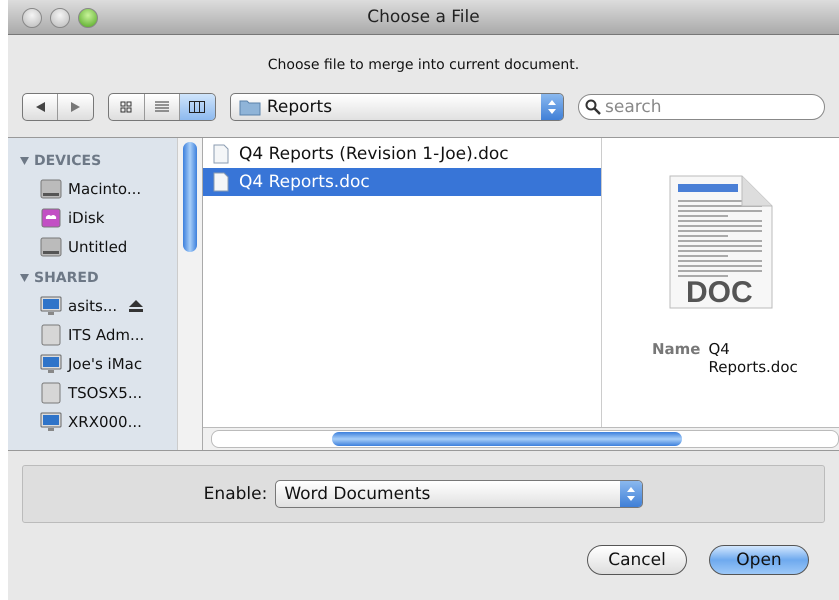 The width and height of the screenshot is (839, 600). What do you see at coordinates (701, 107) in the screenshot?
I see `search-field: search` at bounding box center [701, 107].